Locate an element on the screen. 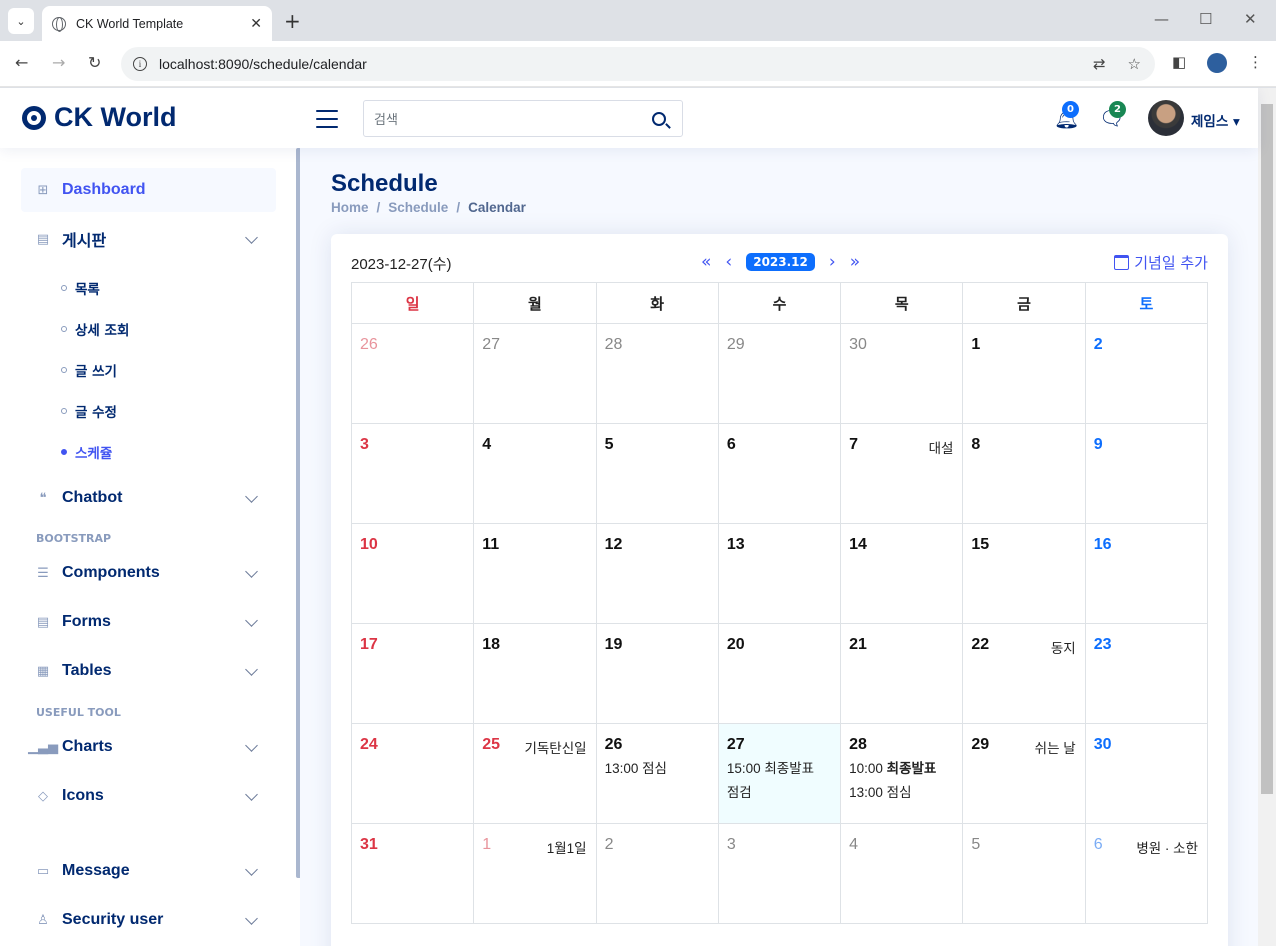  calendar-day-cell: 15 is located at coordinates (1024, 573).